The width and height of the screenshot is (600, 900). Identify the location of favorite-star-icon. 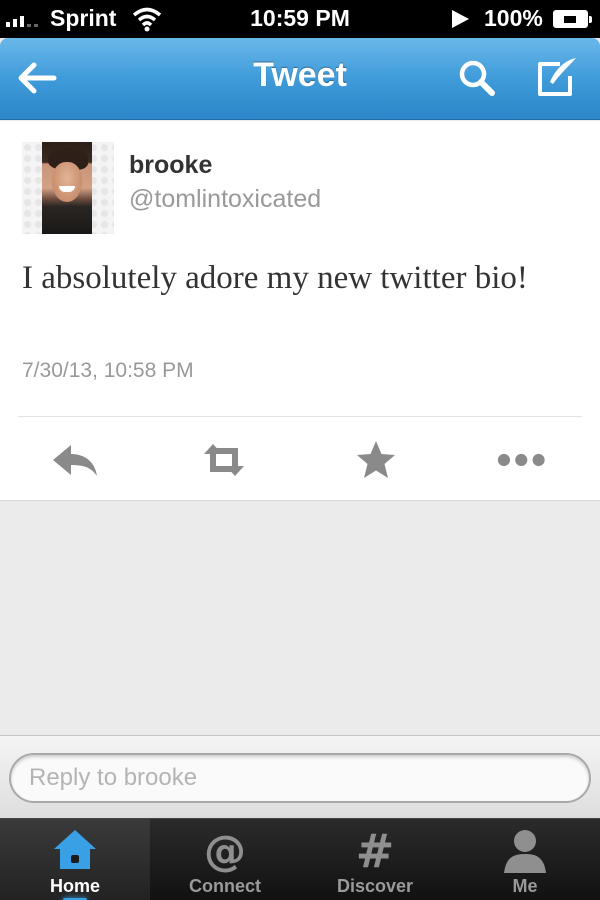
(376, 460).